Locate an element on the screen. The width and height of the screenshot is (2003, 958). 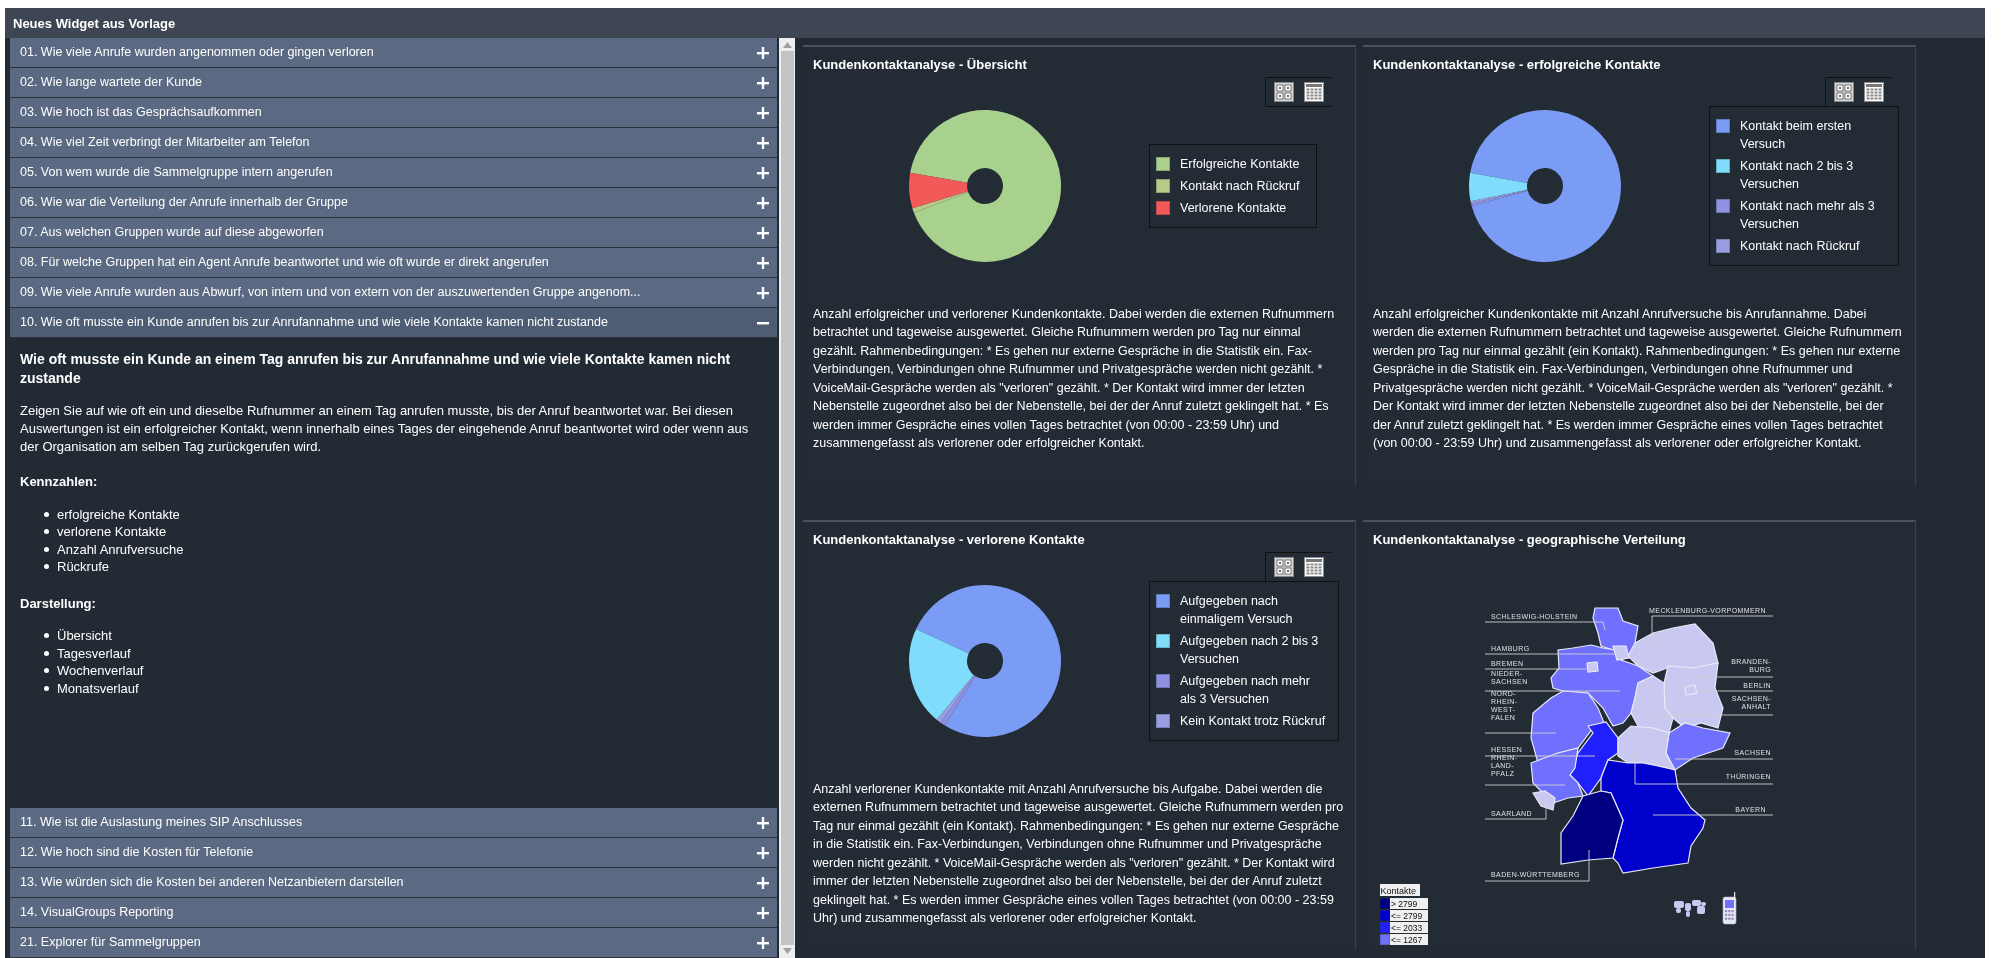
accordion-item: 01. Wie viele Anrufe wurden angenommen oder gingen verloren is located at coordinates (393, 53).